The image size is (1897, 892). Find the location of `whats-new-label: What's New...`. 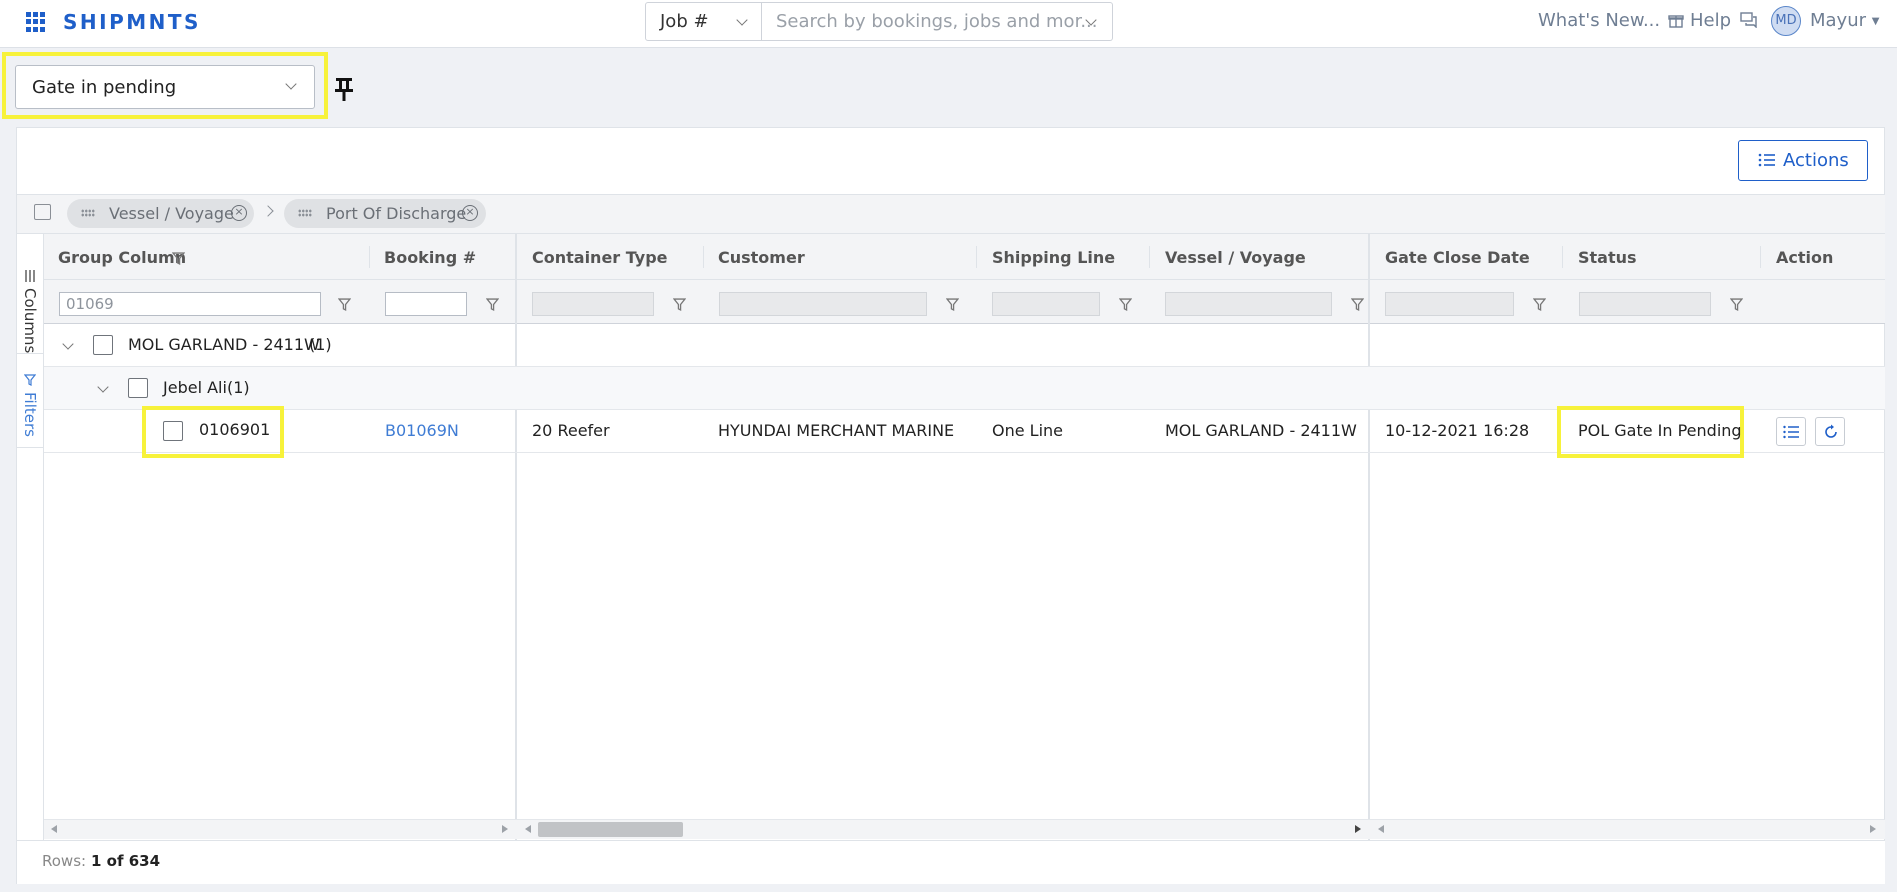

whats-new-label: What's New... is located at coordinates (1599, 20).